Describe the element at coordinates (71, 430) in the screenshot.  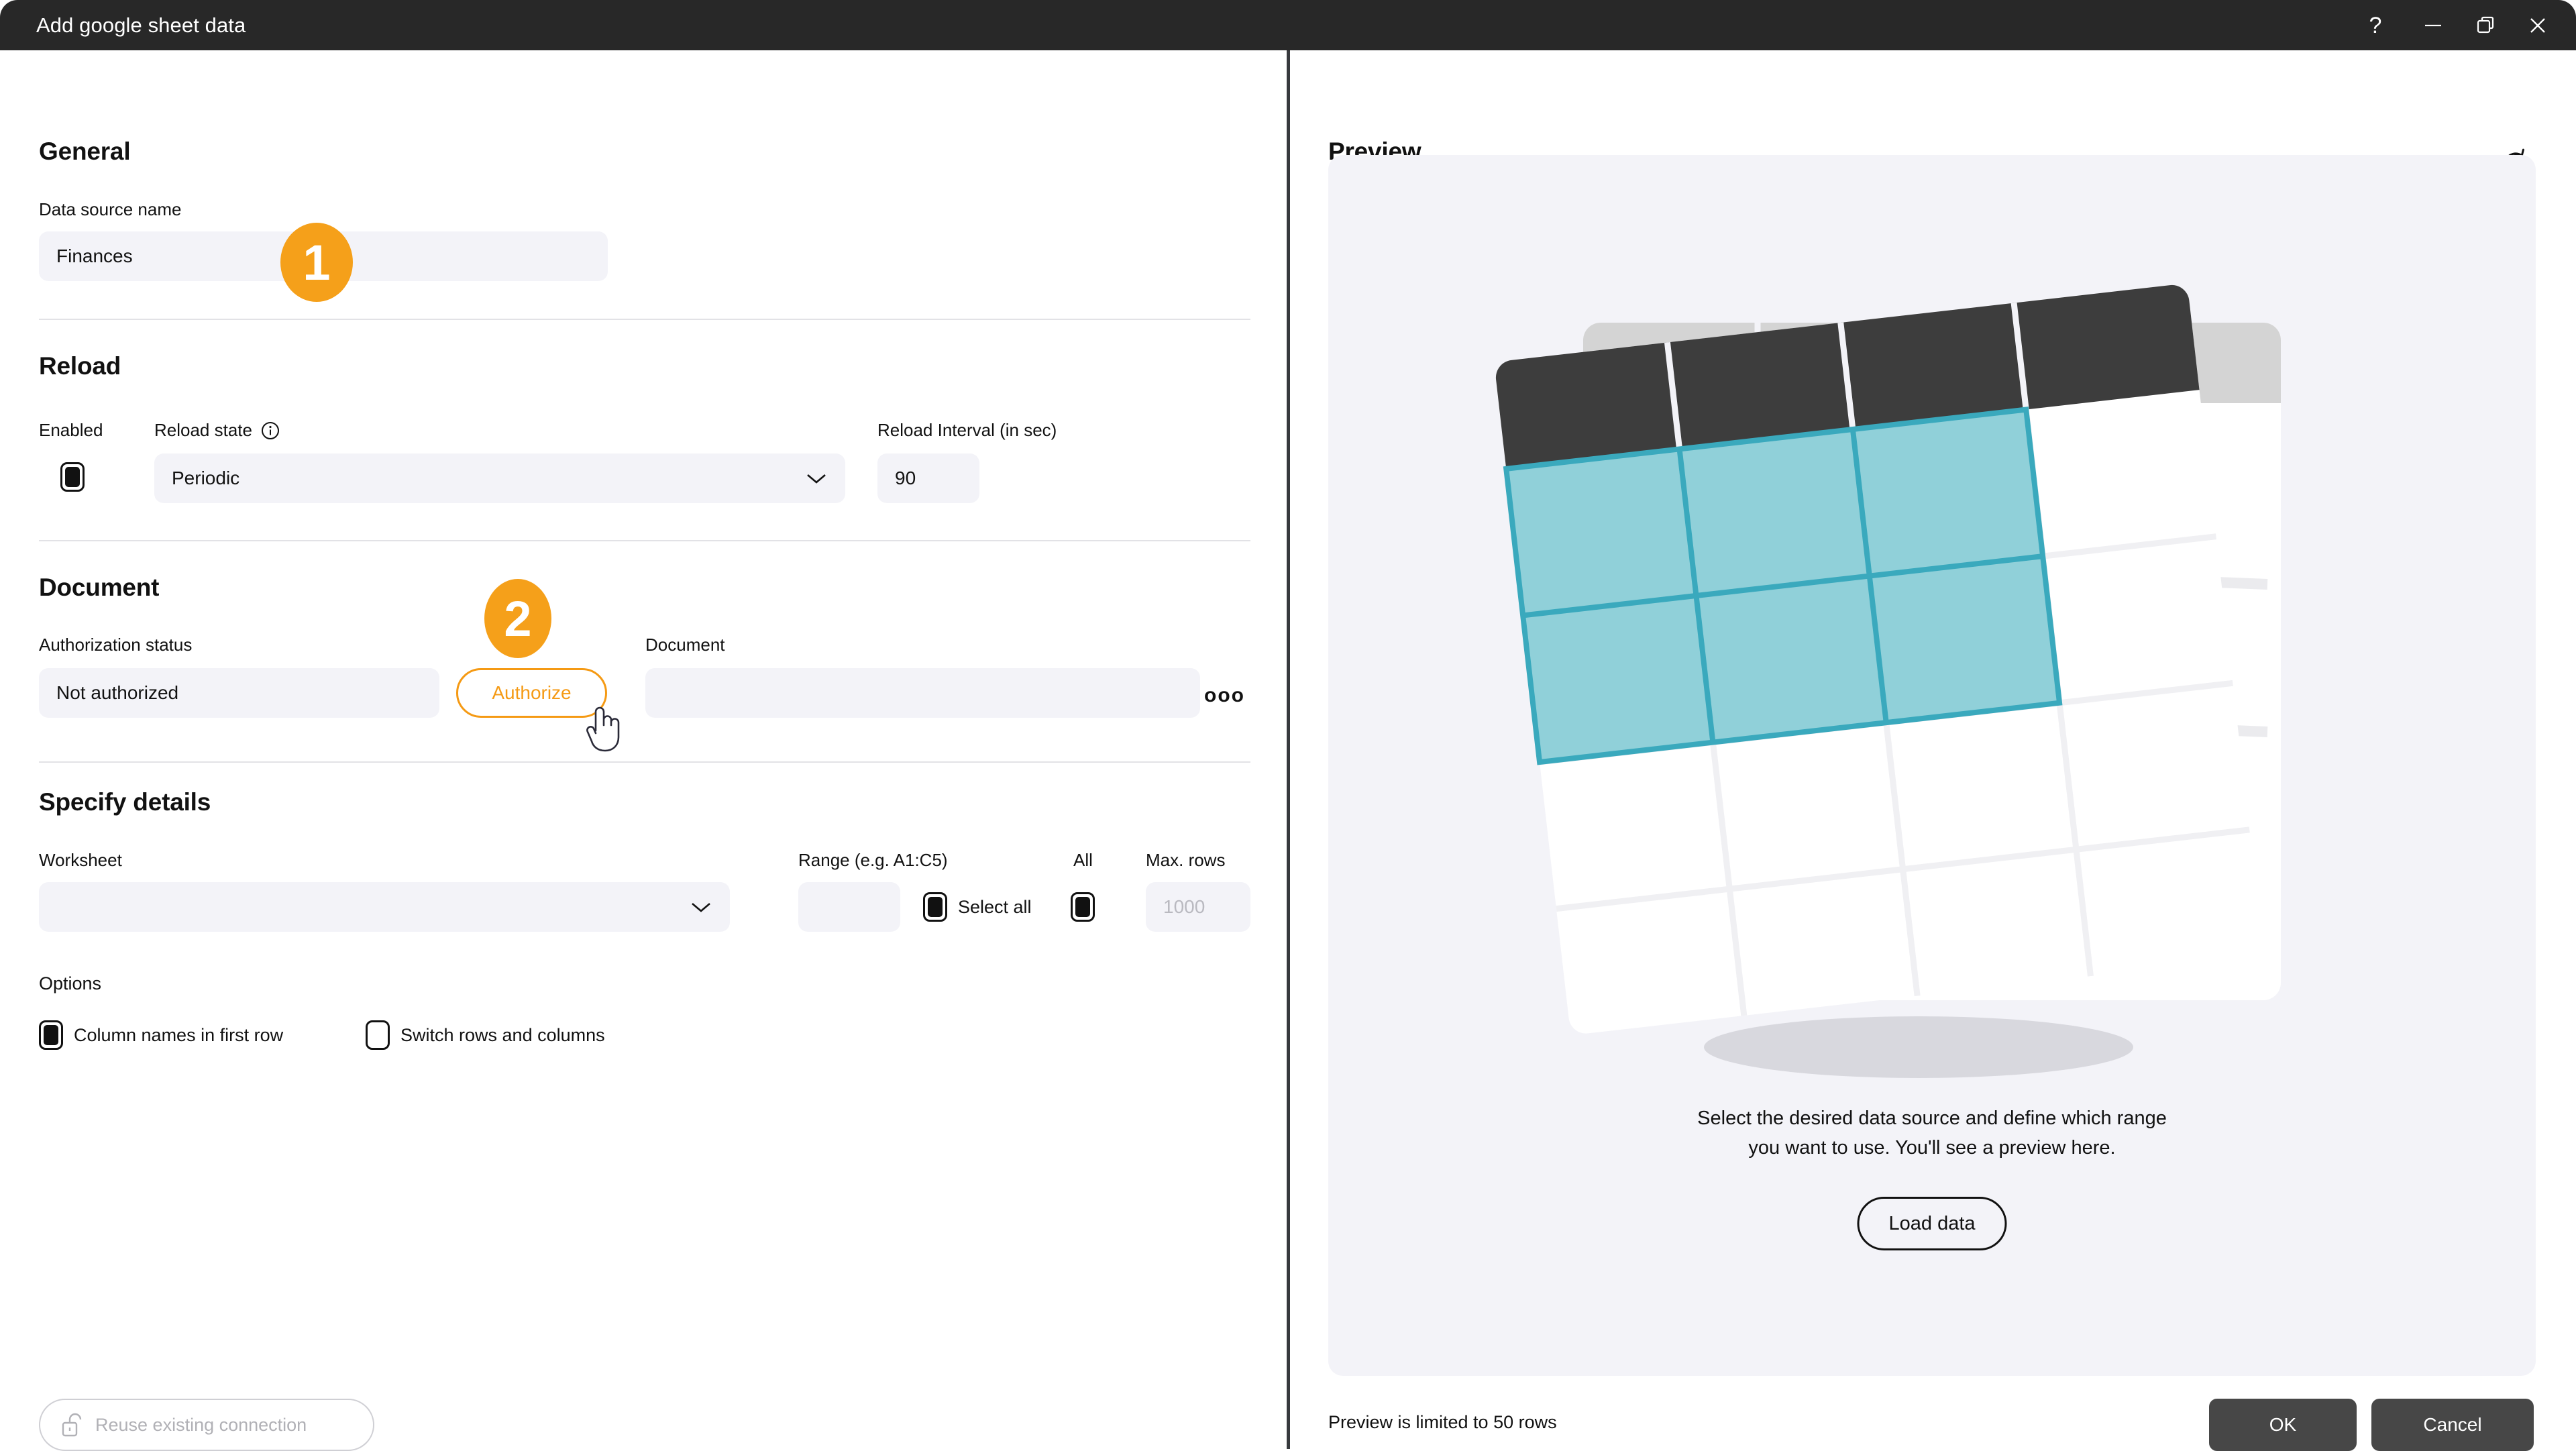
I see `enabled-label: Enabled` at that location.